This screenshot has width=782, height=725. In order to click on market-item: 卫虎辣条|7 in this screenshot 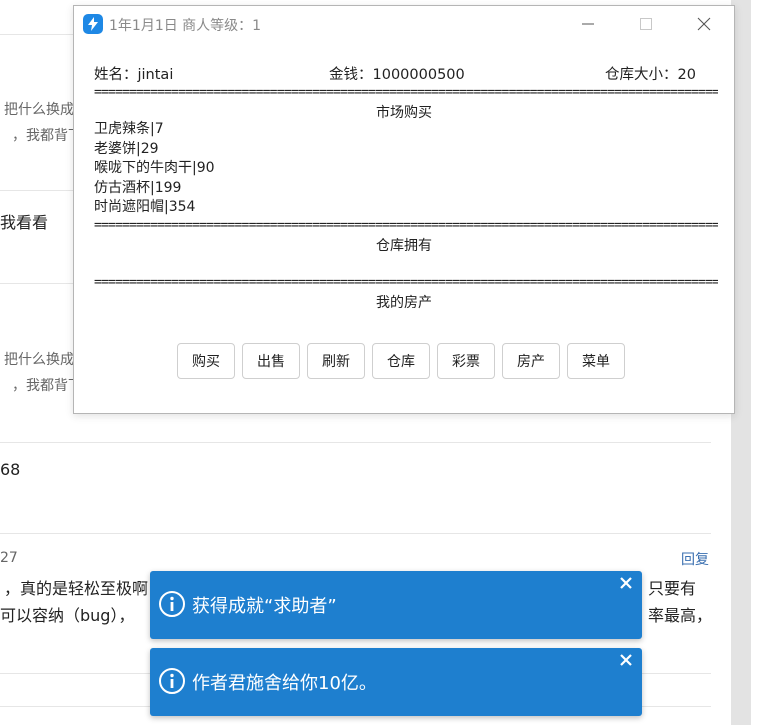, I will do `click(129, 129)`.